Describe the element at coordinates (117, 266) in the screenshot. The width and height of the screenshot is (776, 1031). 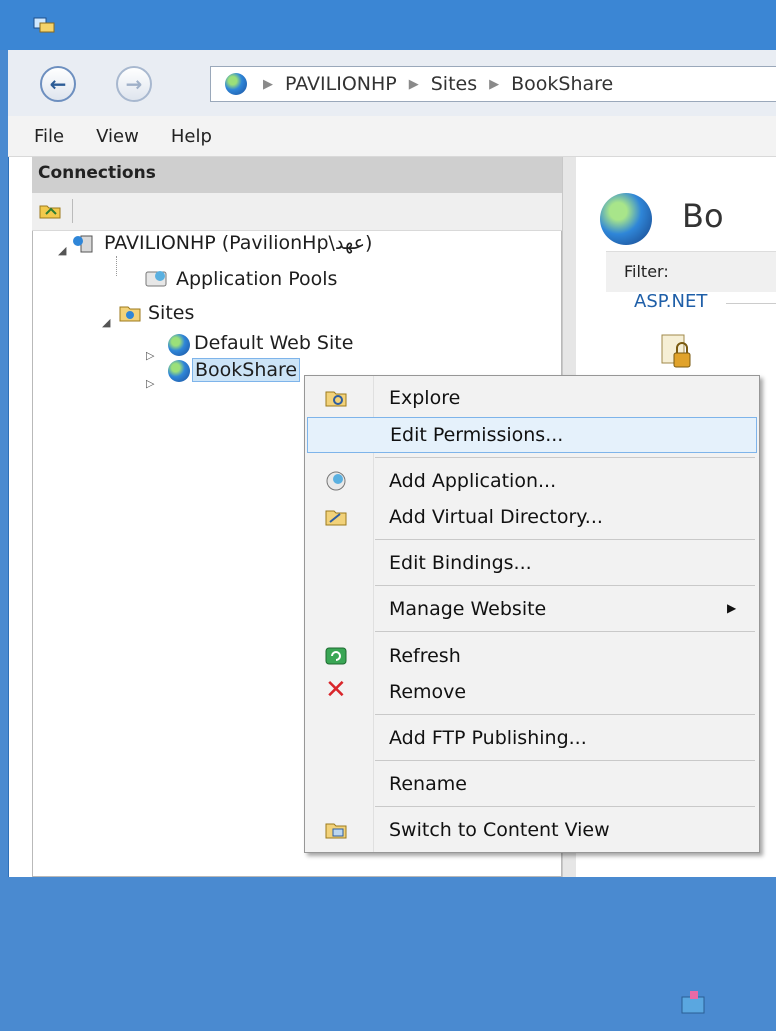
I see `tree-line` at that location.